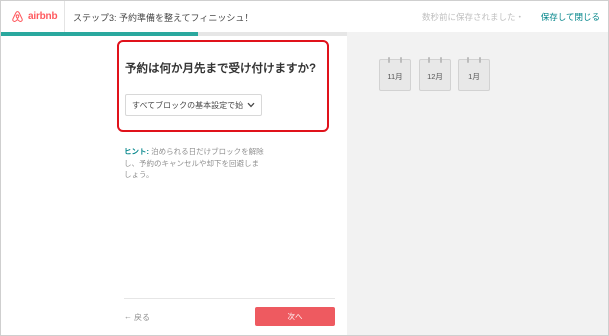 This screenshot has width=609, height=336. I want to click on save-status: 数秒前に保存されました・, so click(472, 17).